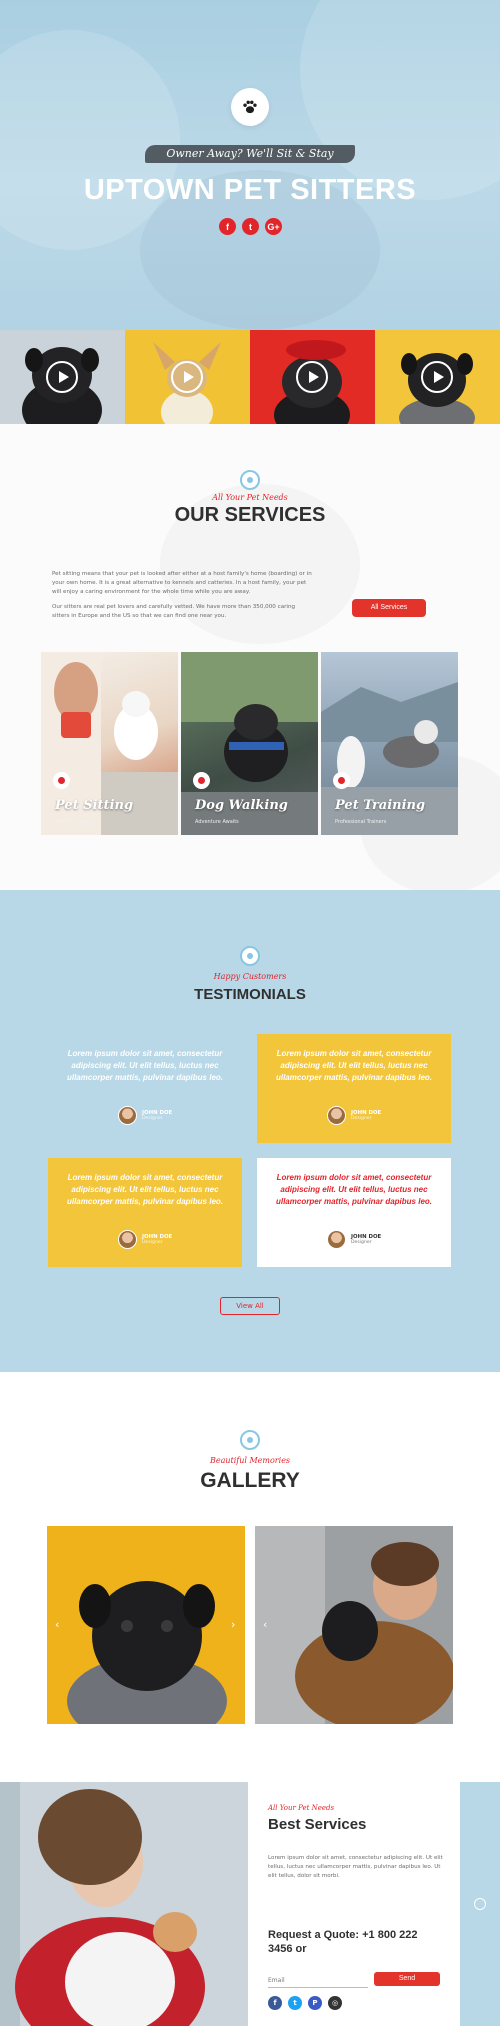  What do you see at coordinates (400, 100) in the screenshot?
I see `hero-bg-shape` at bounding box center [400, 100].